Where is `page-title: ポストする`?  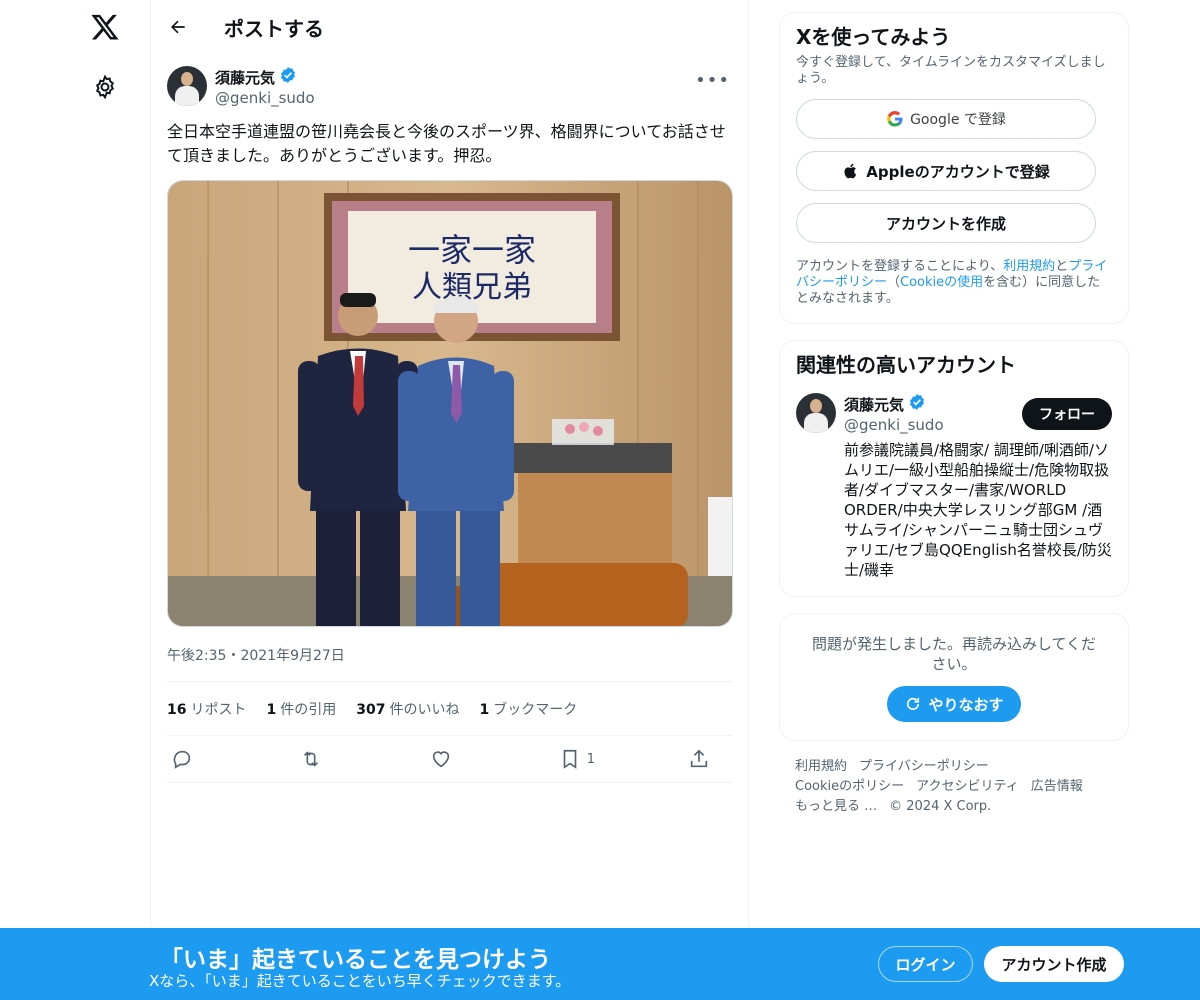 page-title: ポストする is located at coordinates (274, 28).